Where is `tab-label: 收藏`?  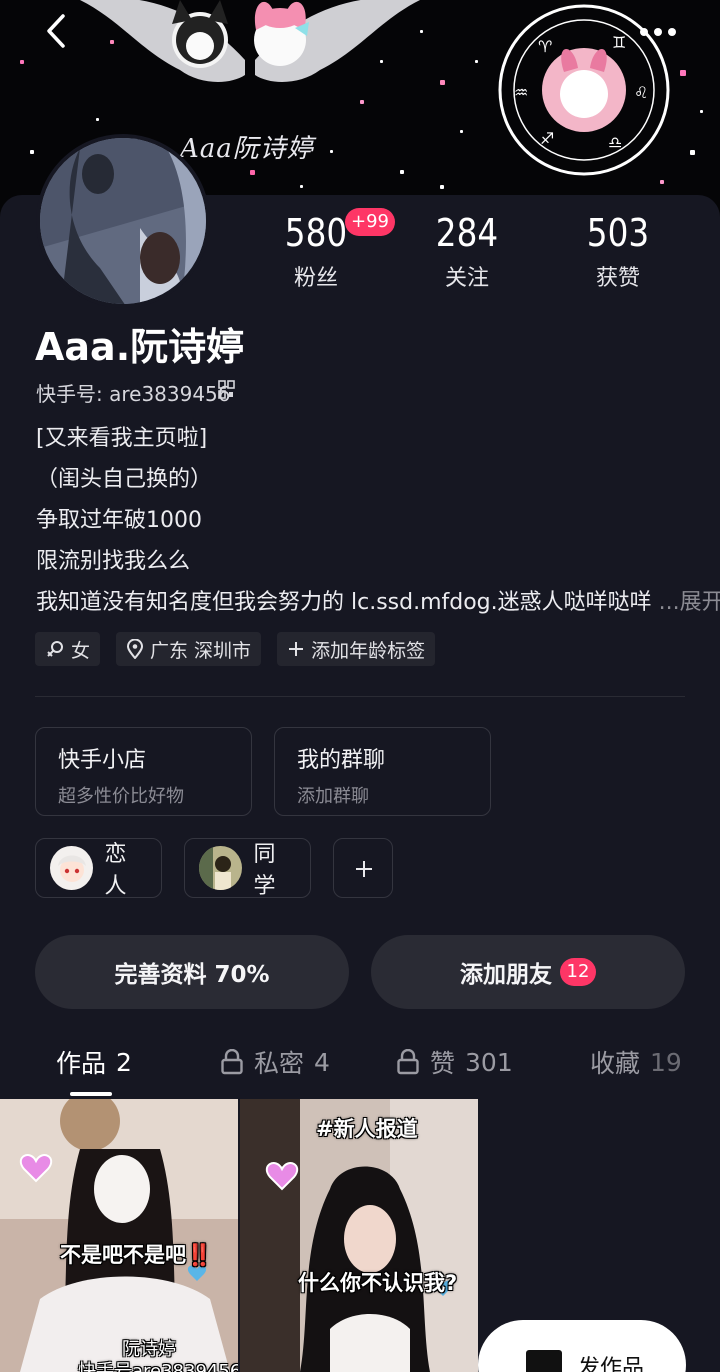
tab-label: 收藏 is located at coordinates (615, 1063).